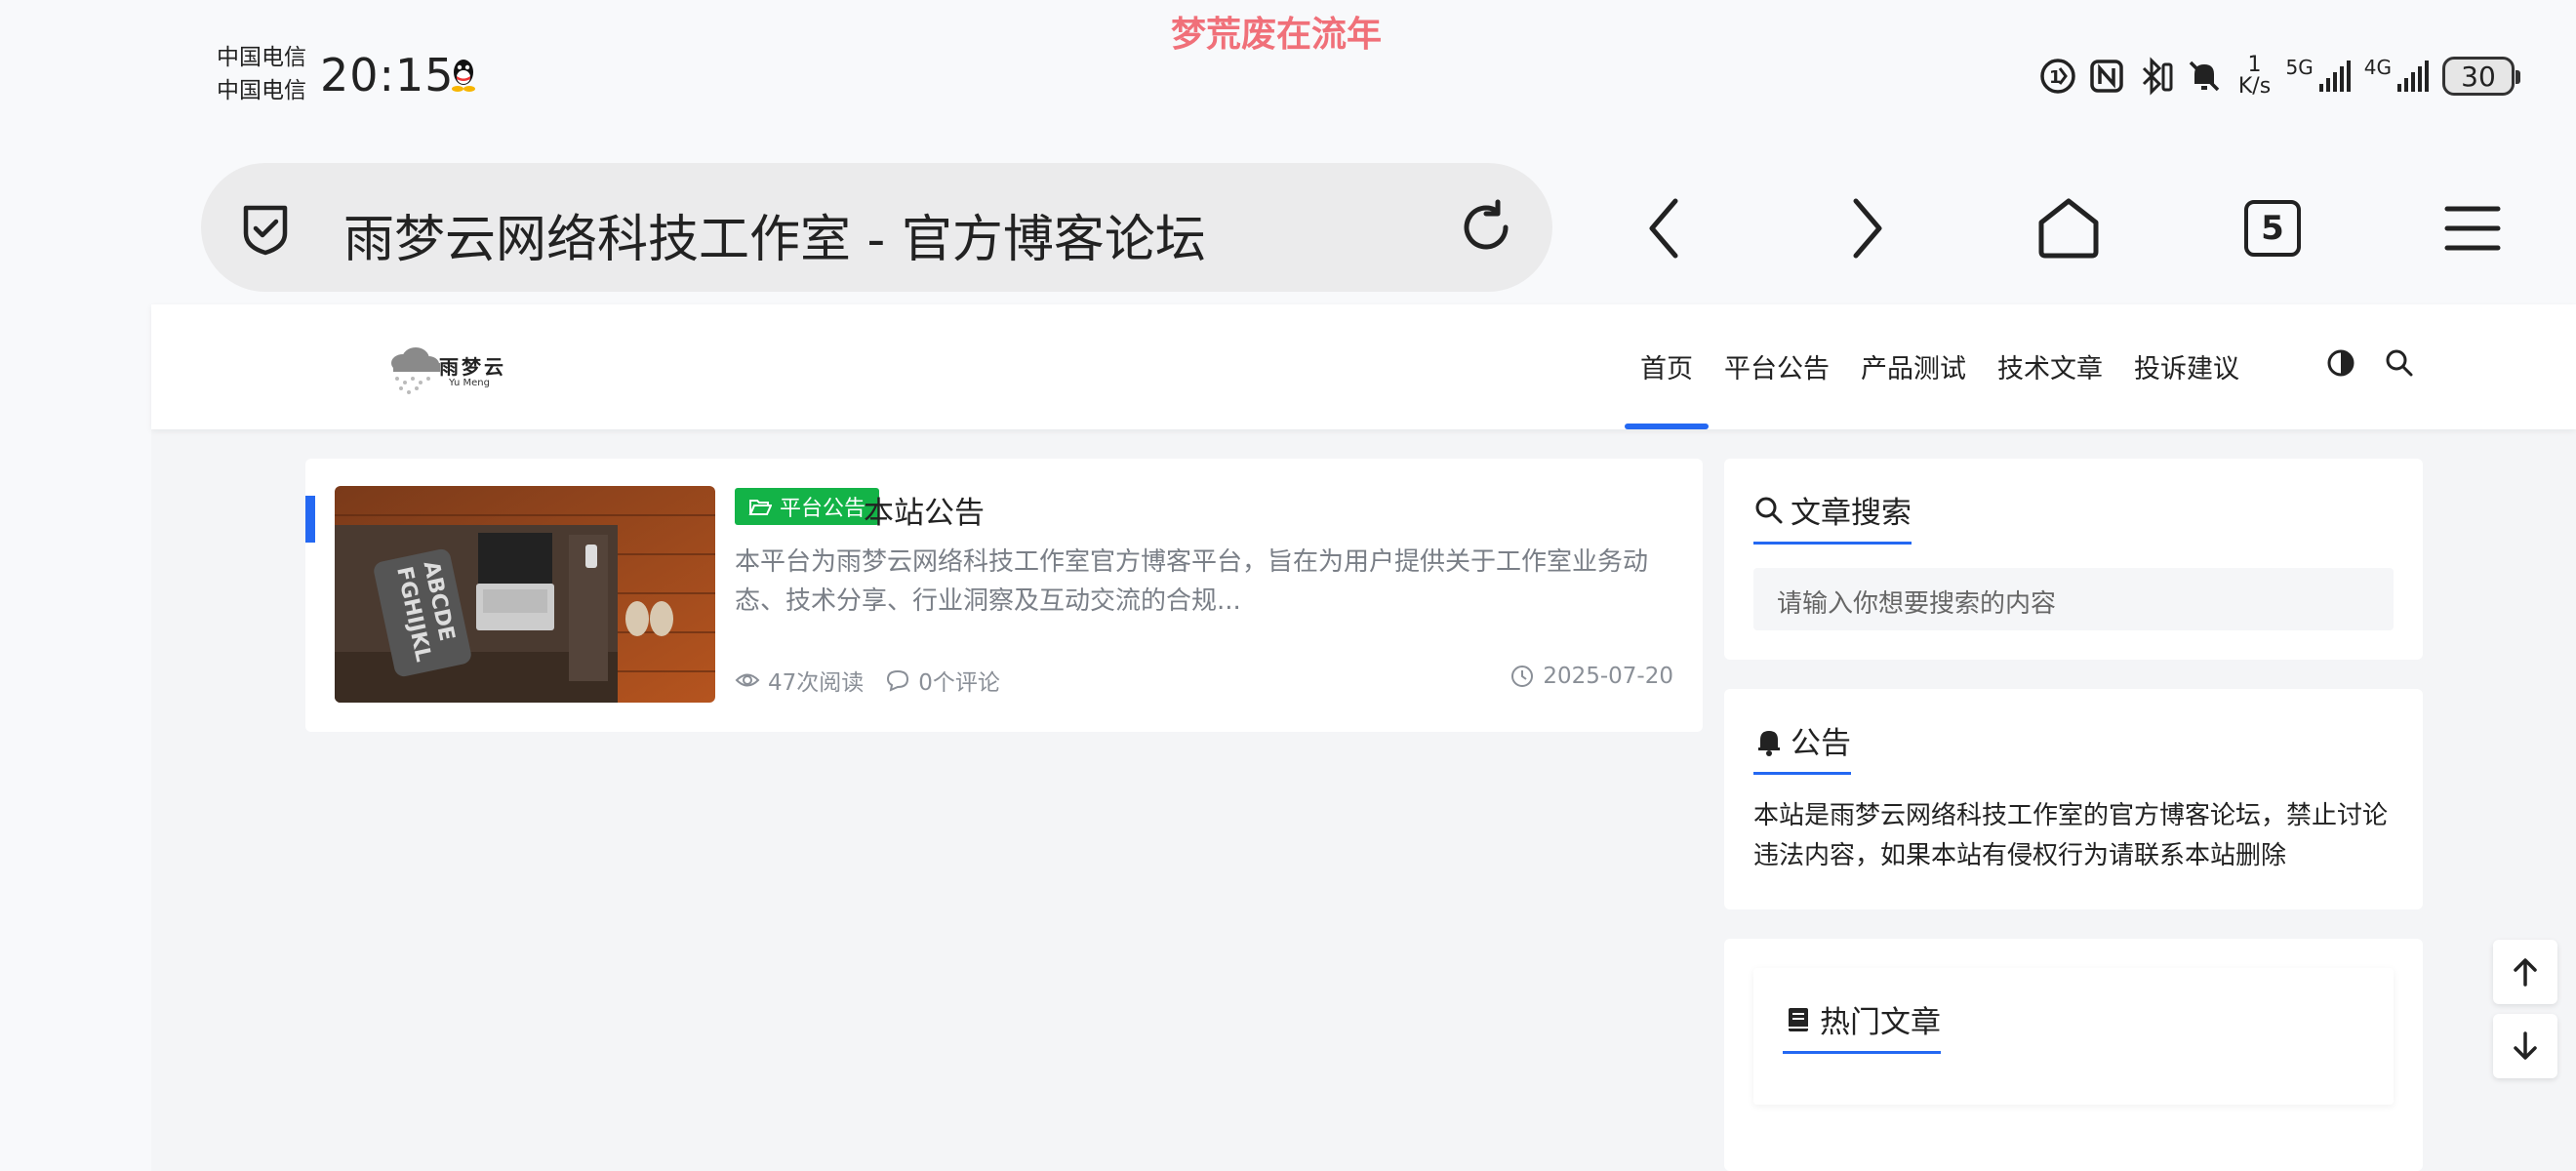  Describe the element at coordinates (2254, 65) in the screenshot. I see `net-speed-value: 1` at that location.